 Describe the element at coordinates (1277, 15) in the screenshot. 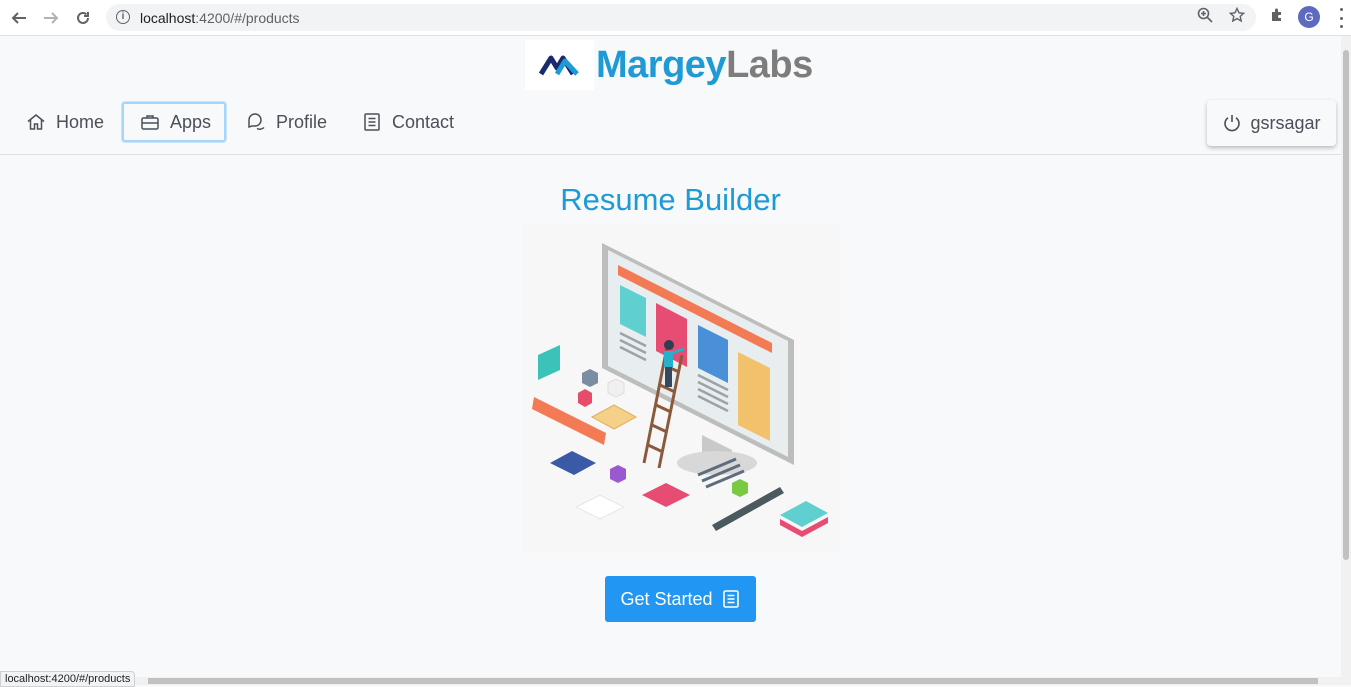

I see `extensions-icon` at that location.